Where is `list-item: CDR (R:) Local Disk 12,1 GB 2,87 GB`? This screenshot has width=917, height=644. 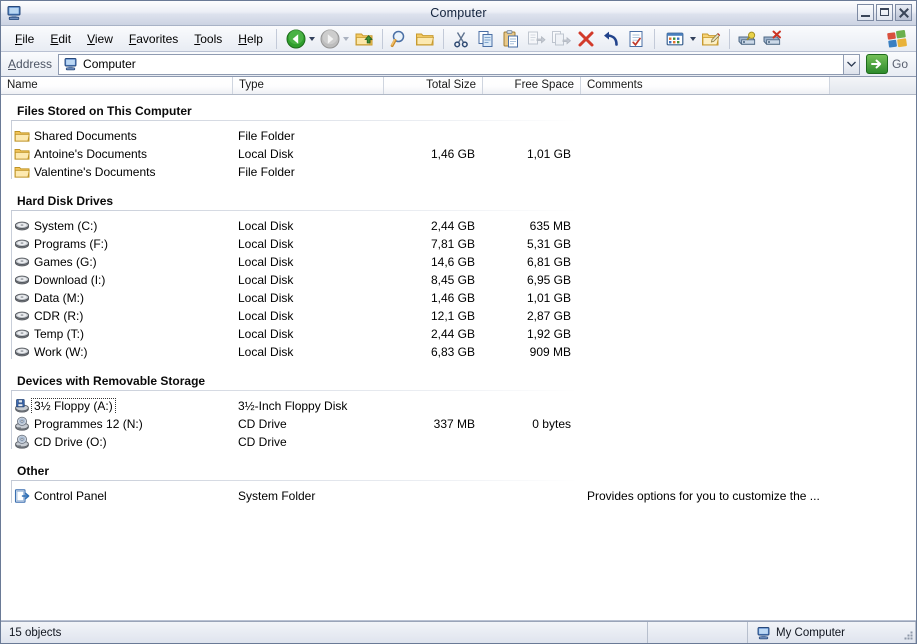 list-item: CDR (R:) Local Disk 12,1 GB 2,87 GB is located at coordinates (458, 316).